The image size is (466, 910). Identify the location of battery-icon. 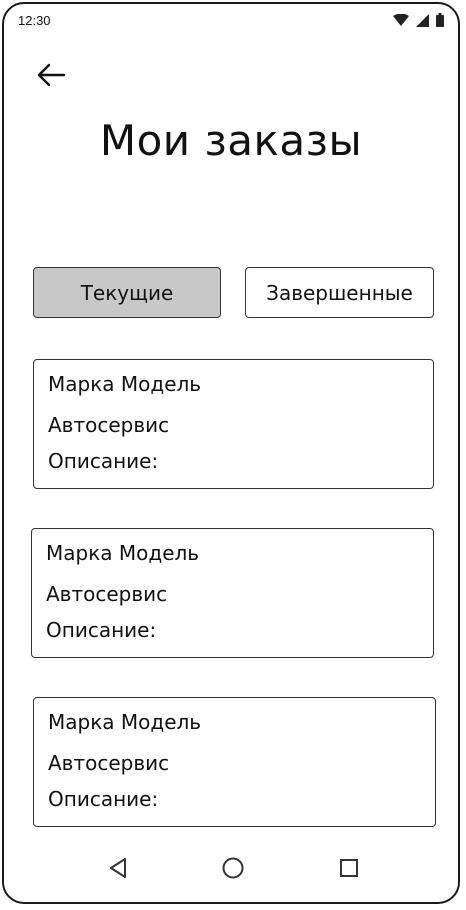
(440, 20).